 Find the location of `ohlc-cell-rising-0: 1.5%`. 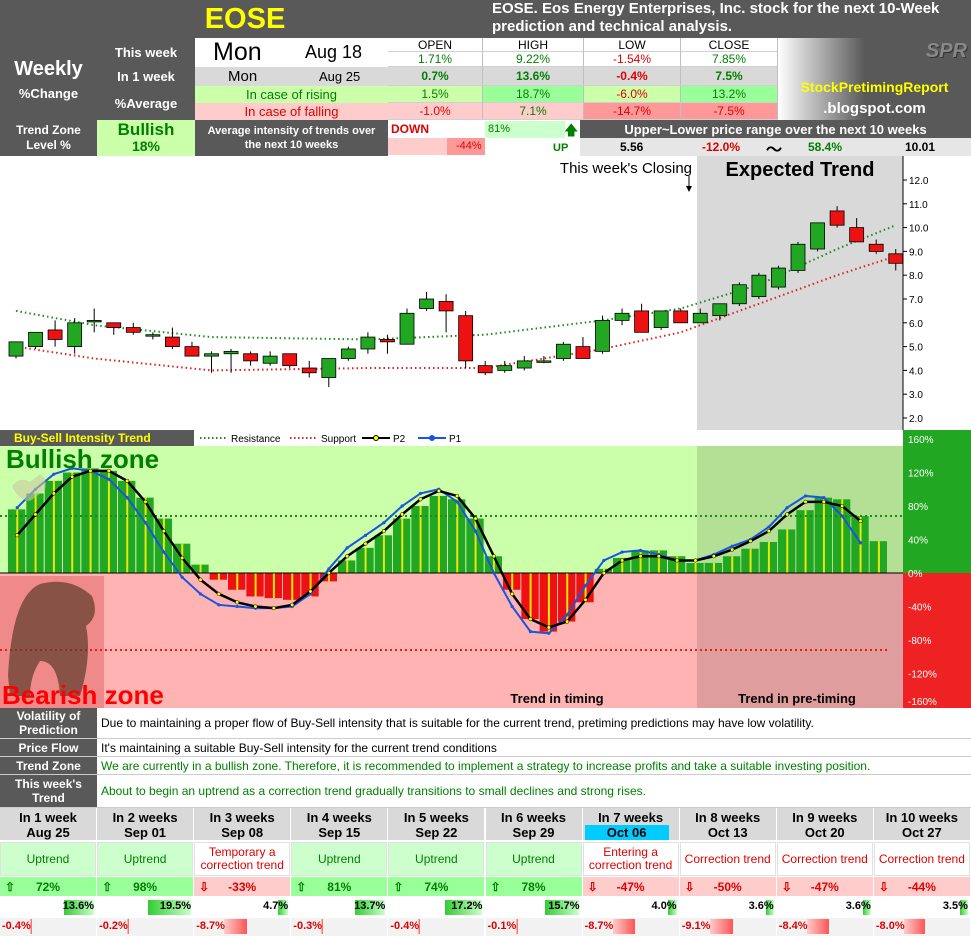

ohlc-cell-rising-0: 1.5% is located at coordinates (435, 94).